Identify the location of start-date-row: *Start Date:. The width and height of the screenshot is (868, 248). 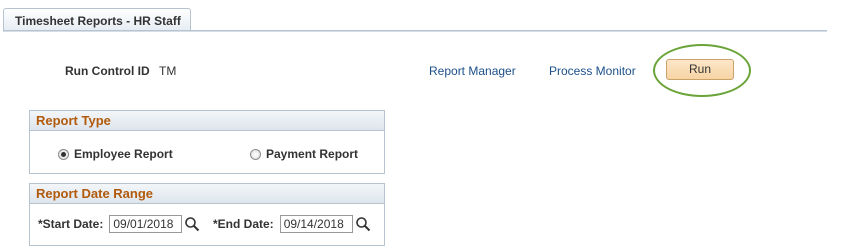
(119, 224).